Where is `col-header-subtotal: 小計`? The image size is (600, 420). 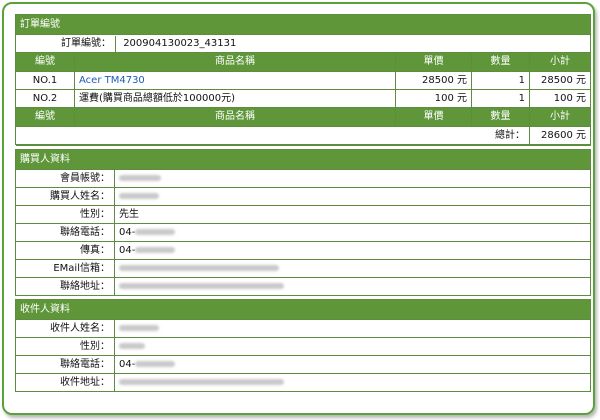 col-header-subtotal: 小計 is located at coordinates (560, 62).